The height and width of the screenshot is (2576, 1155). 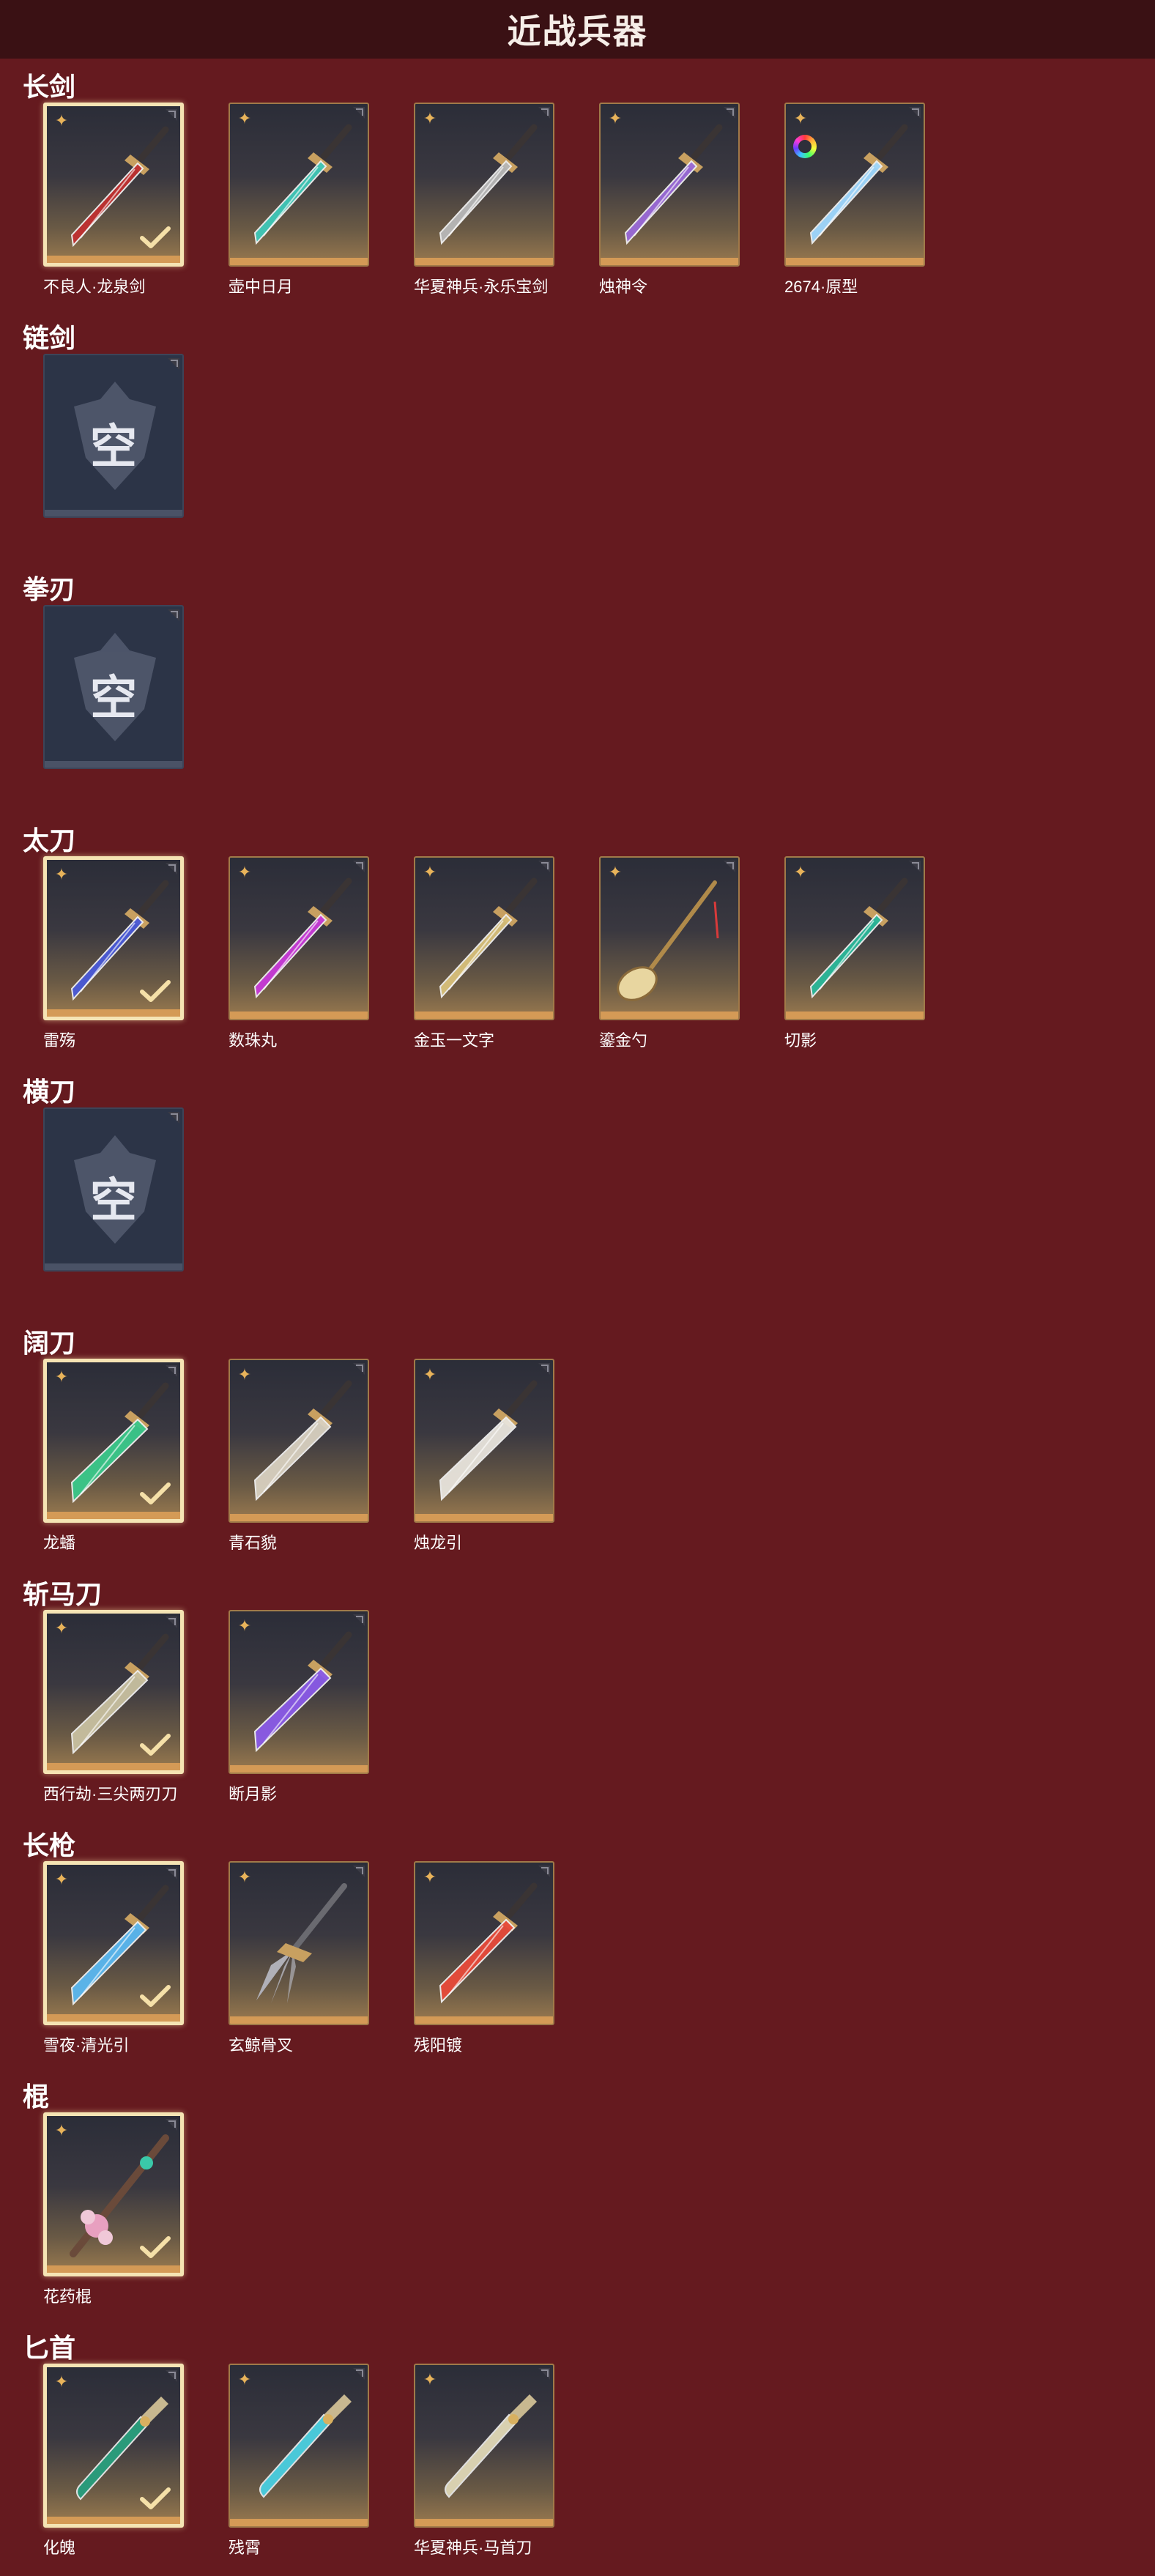 What do you see at coordinates (438, 2045) in the screenshot?
I see `weapon-name: 残阳镀` at bounding box center [438, 2045].